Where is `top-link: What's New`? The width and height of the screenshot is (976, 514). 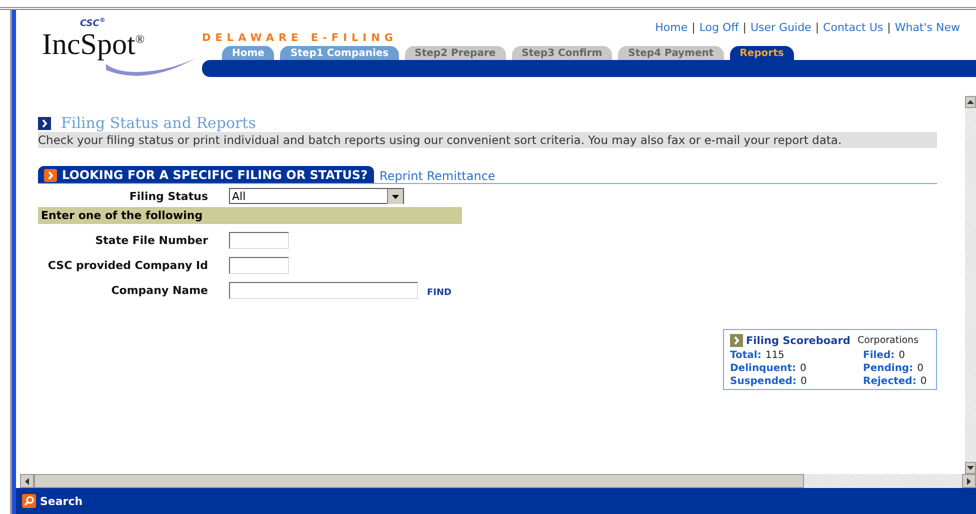
top-link: What's New is located at coordinates (927, 28).